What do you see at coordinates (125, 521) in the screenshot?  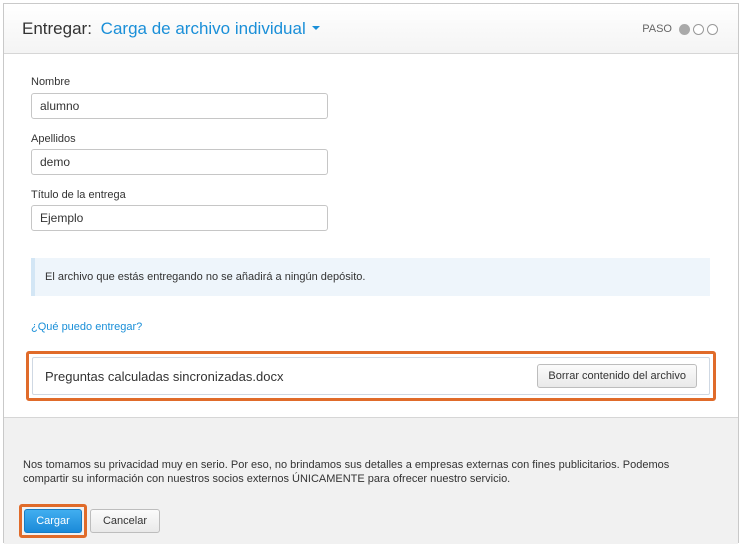 I see `cancel-button: Cancelar` at bounding box center [125, 521].